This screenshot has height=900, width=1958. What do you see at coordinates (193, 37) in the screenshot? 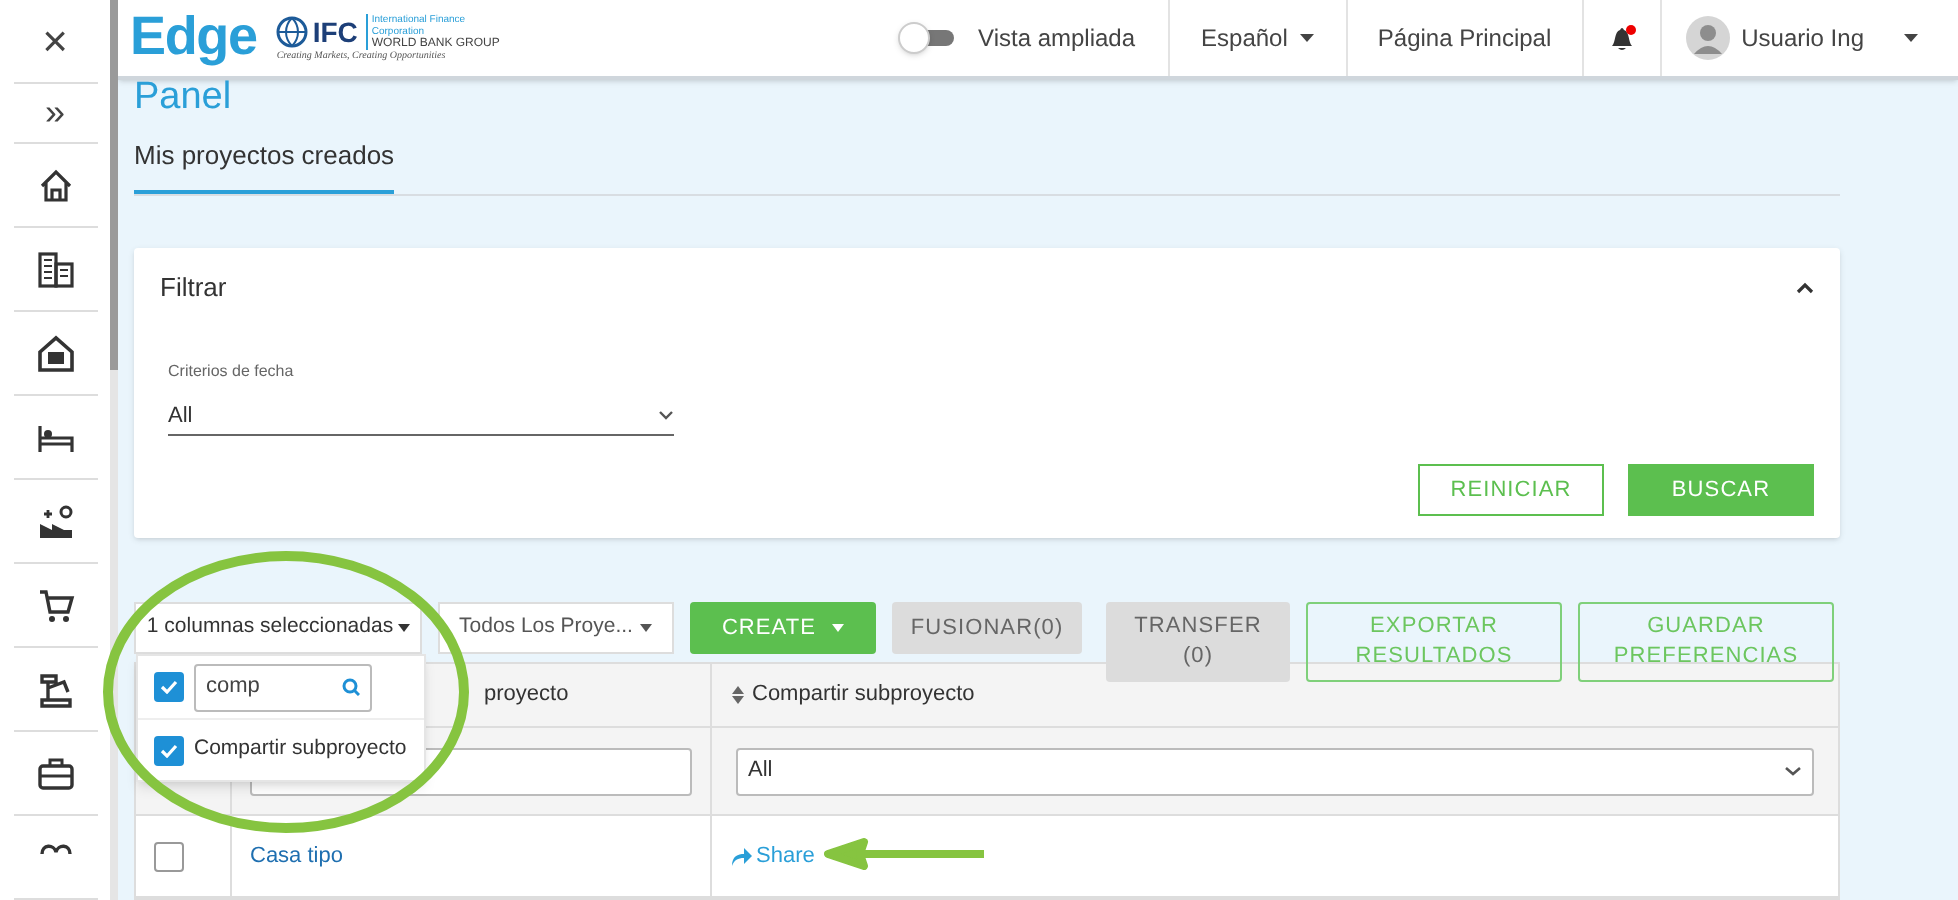
I see `logo-text: Edge` at bounding box center [193, 37].